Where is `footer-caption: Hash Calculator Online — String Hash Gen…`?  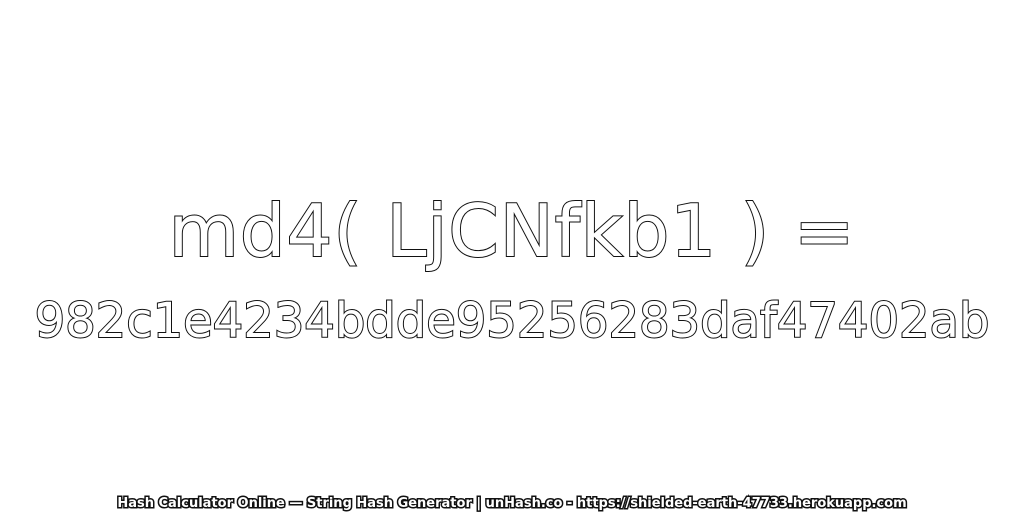
footer-caption: Hash Calculator Online — String Hash Gen… is located at coordinates (512, 503).